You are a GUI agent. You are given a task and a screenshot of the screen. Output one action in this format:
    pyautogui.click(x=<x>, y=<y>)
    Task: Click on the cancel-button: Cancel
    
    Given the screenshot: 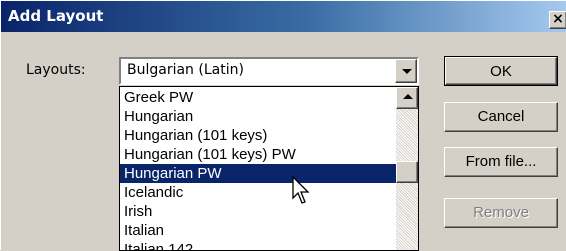 What is the action you would take?
    pyautogui.click(x=501, y=117)
    